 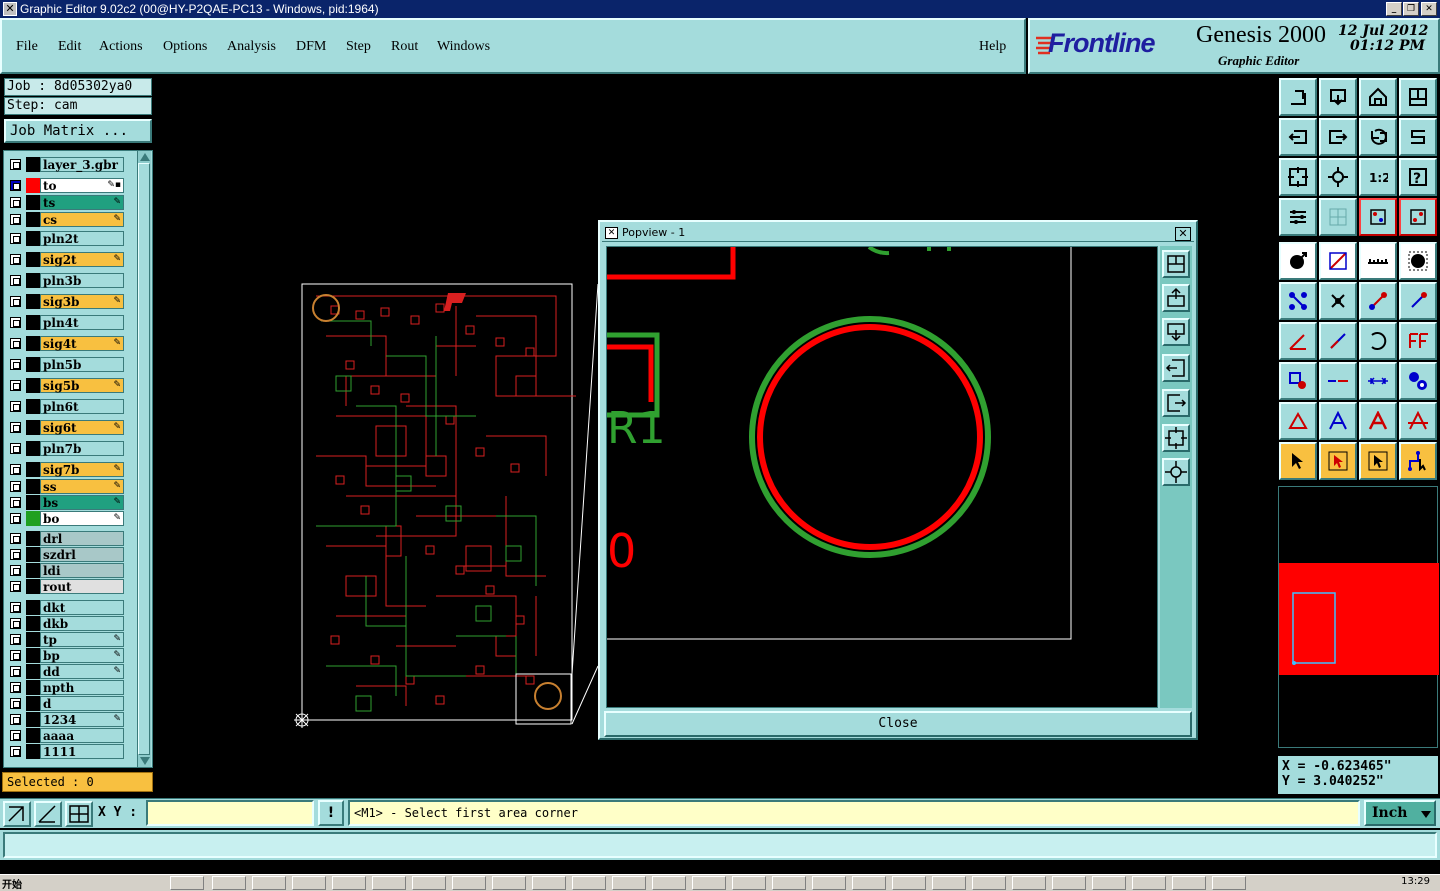 I want to click on layer-row-sig3b: sig3b ✎, so click(x=65, y=301).